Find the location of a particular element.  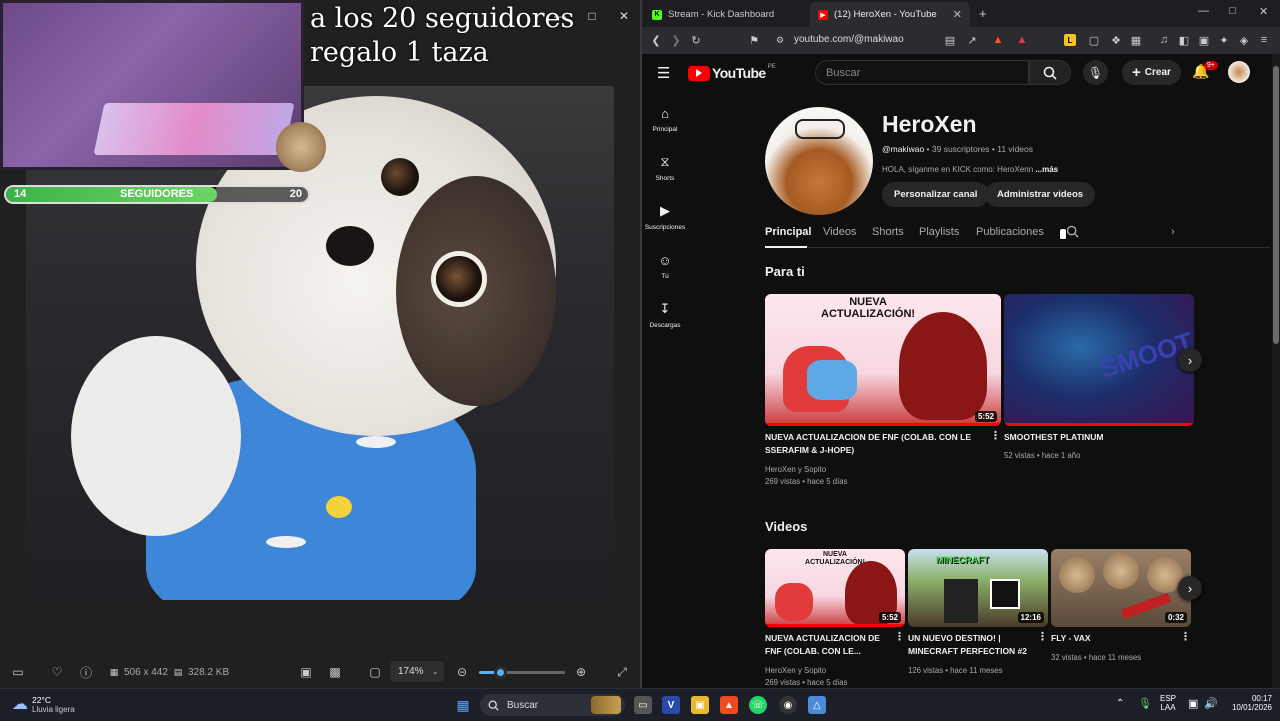

fullscreen-icon: ⤢ is located at coordinates (622, 672).